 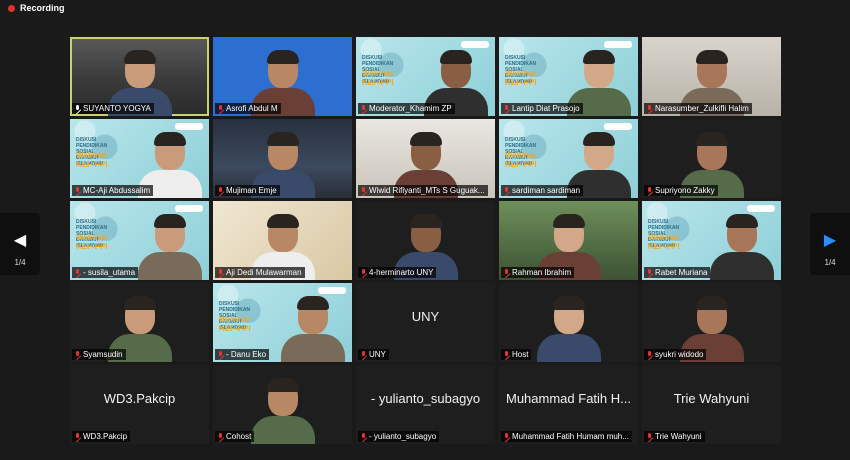 What do you see at coordinates (103, 354) in the screenshot?
I see `participant-name: Syamsudin` at bounding box center [103, 354].